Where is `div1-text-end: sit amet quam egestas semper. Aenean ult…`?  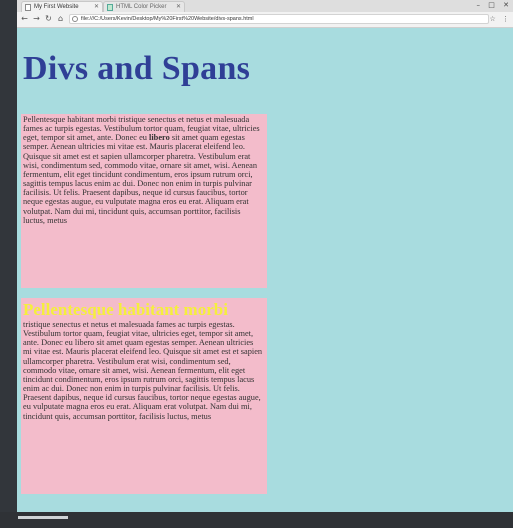
div1-text-end: sit amet quam egestas semper. Aenean ult… is located at coordinates (140, 179).